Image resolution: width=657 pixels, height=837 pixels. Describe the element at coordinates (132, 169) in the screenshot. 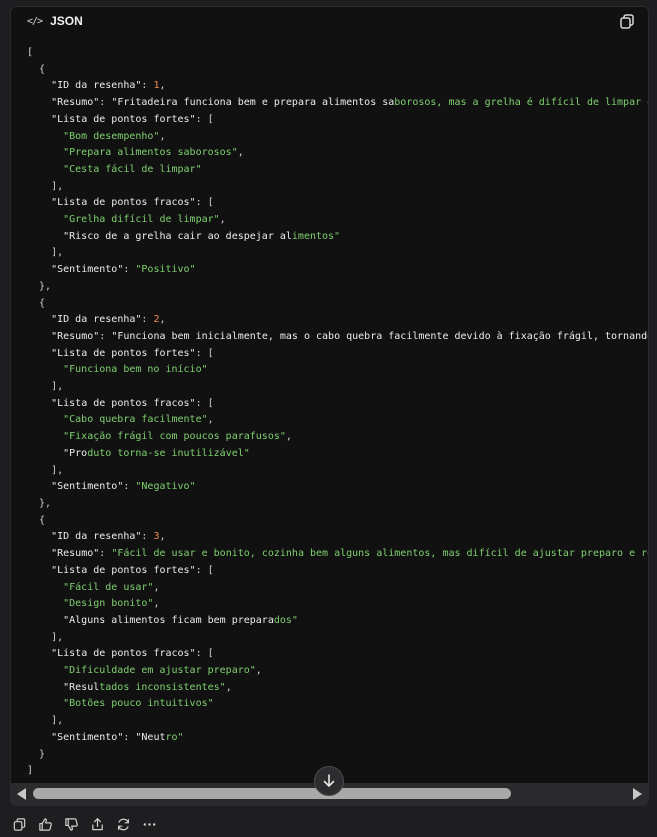

I see `code-token: "Cesta fácil de limpar"` at that location.